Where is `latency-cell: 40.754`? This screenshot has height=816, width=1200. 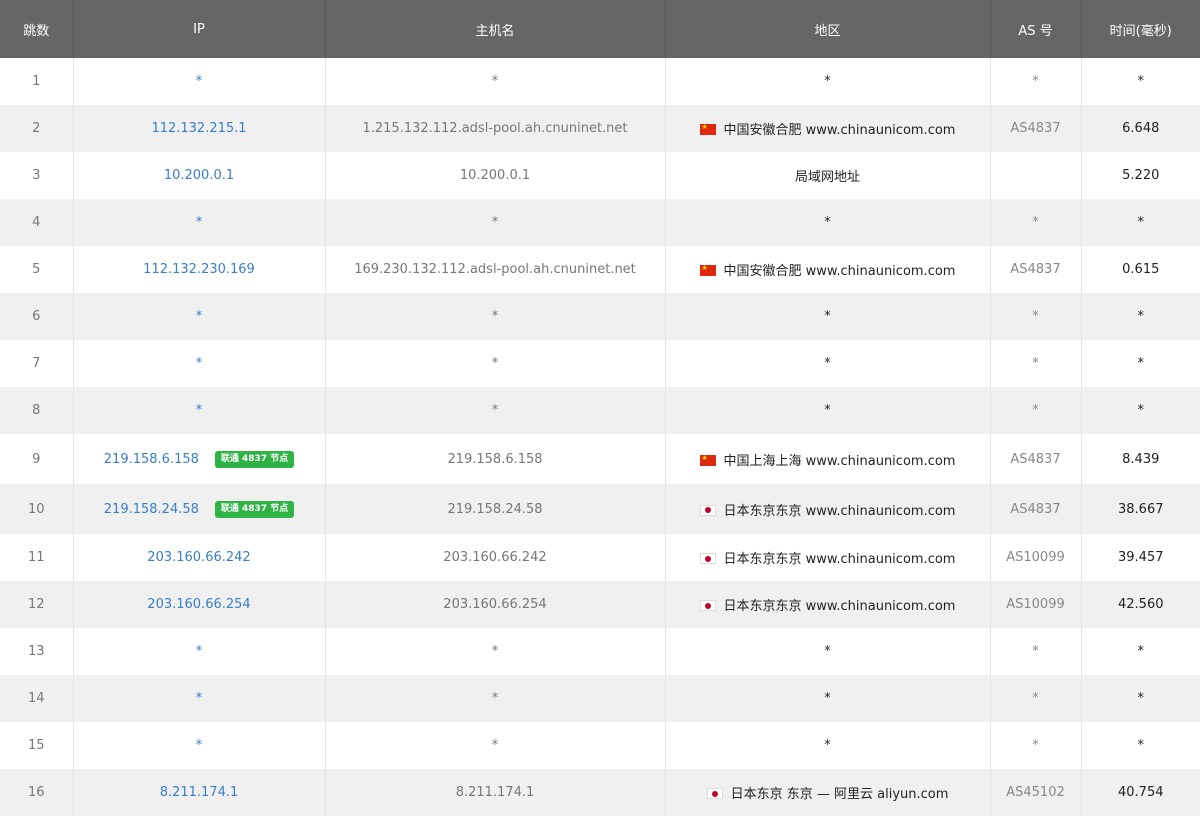 latency-cell: 40.754 is located at coordinates (1141, 792).